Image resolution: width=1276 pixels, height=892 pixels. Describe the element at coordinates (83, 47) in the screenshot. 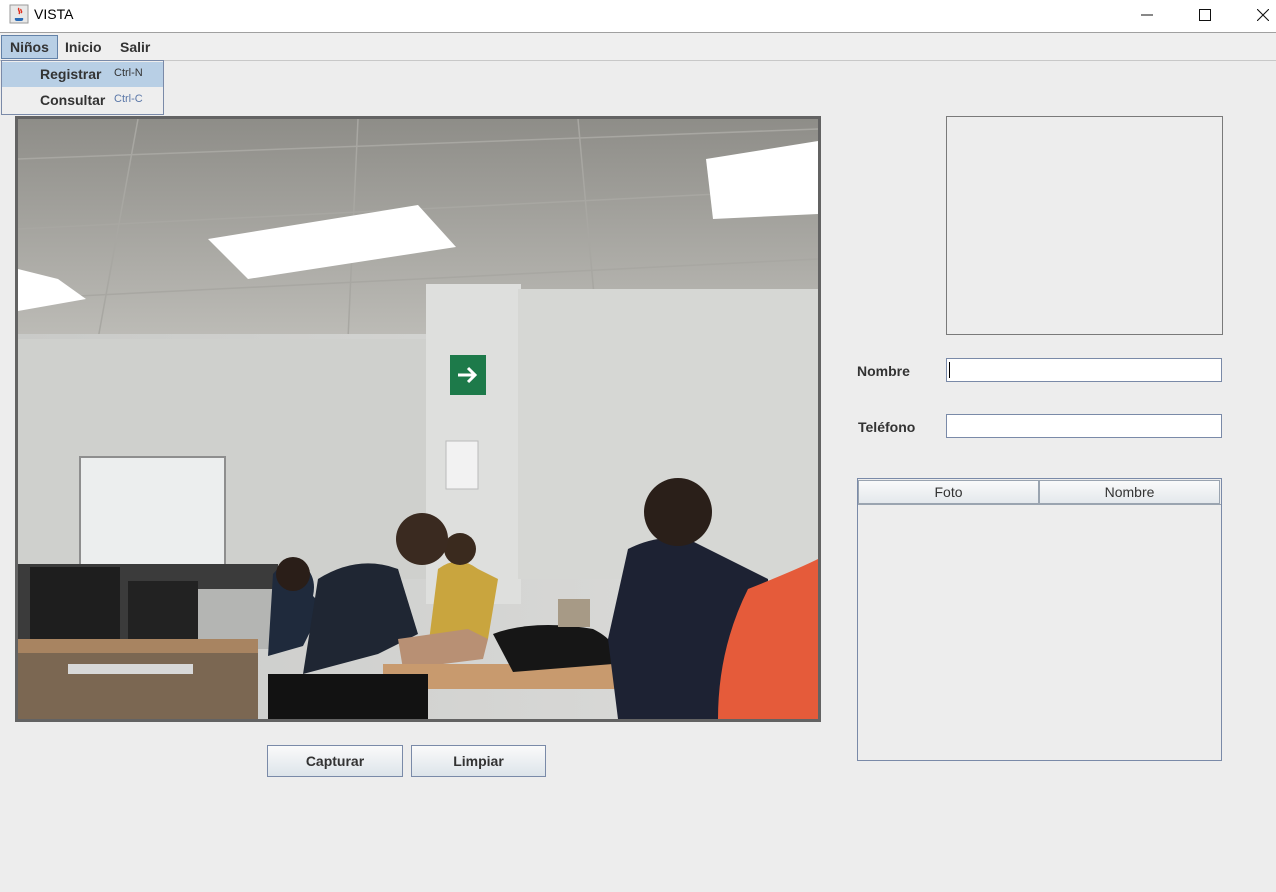

I see `menu-inicio: Inicio` at that location.